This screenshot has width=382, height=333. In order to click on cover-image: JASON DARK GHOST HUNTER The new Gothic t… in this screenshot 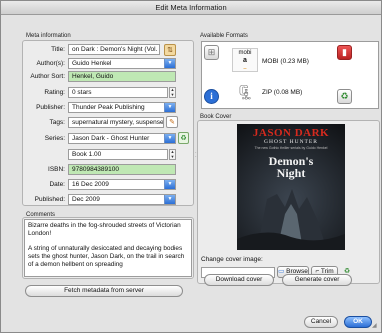, I will do `click(291, 187)`.